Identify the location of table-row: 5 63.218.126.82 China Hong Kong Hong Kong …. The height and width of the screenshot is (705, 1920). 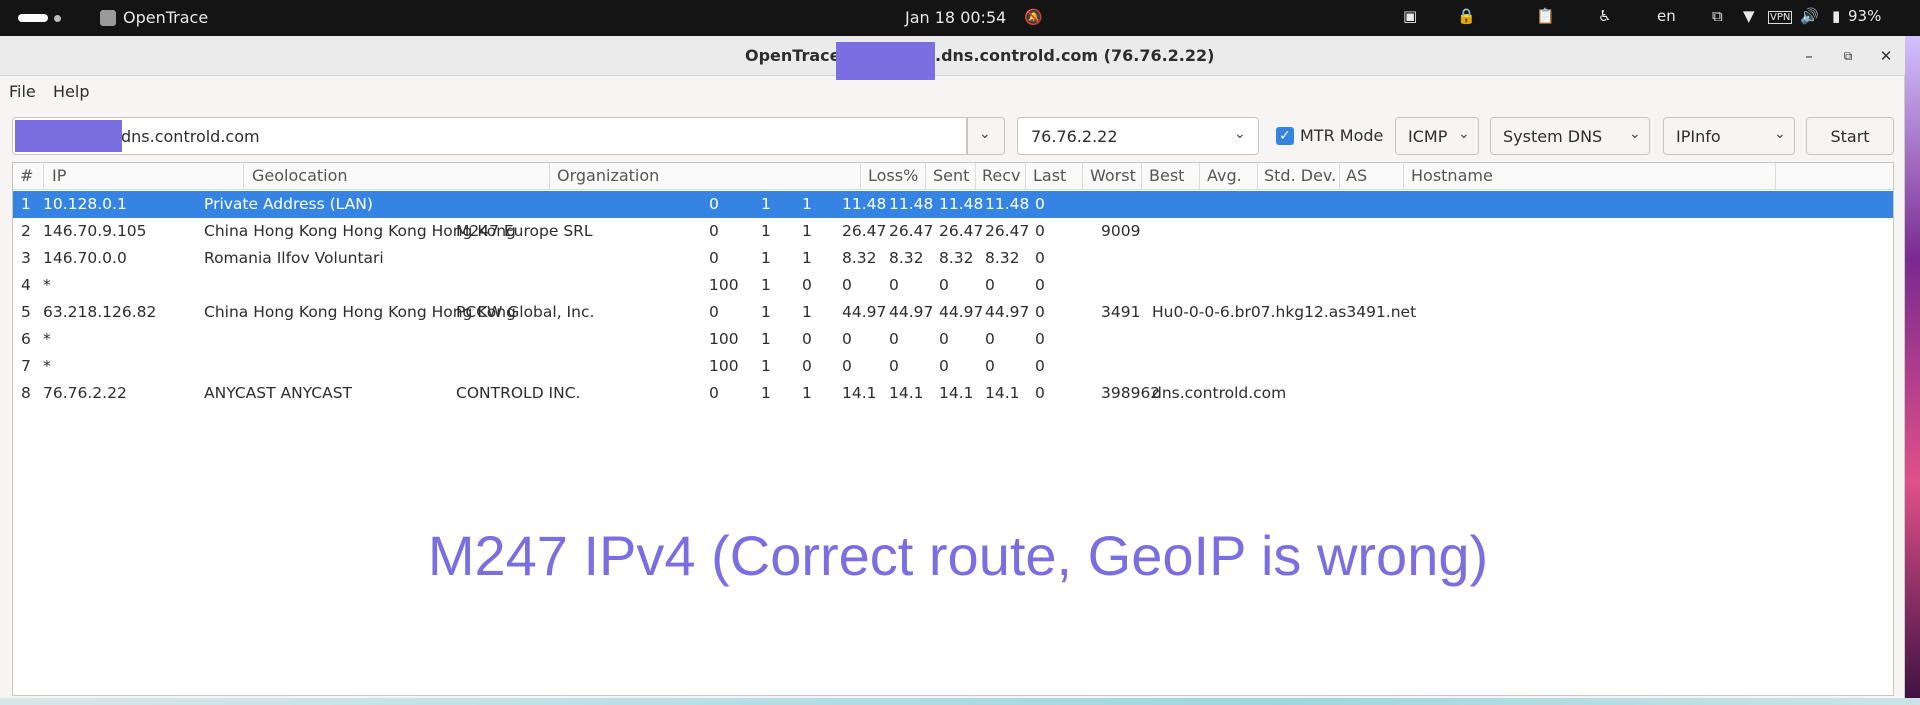
(953, 312).